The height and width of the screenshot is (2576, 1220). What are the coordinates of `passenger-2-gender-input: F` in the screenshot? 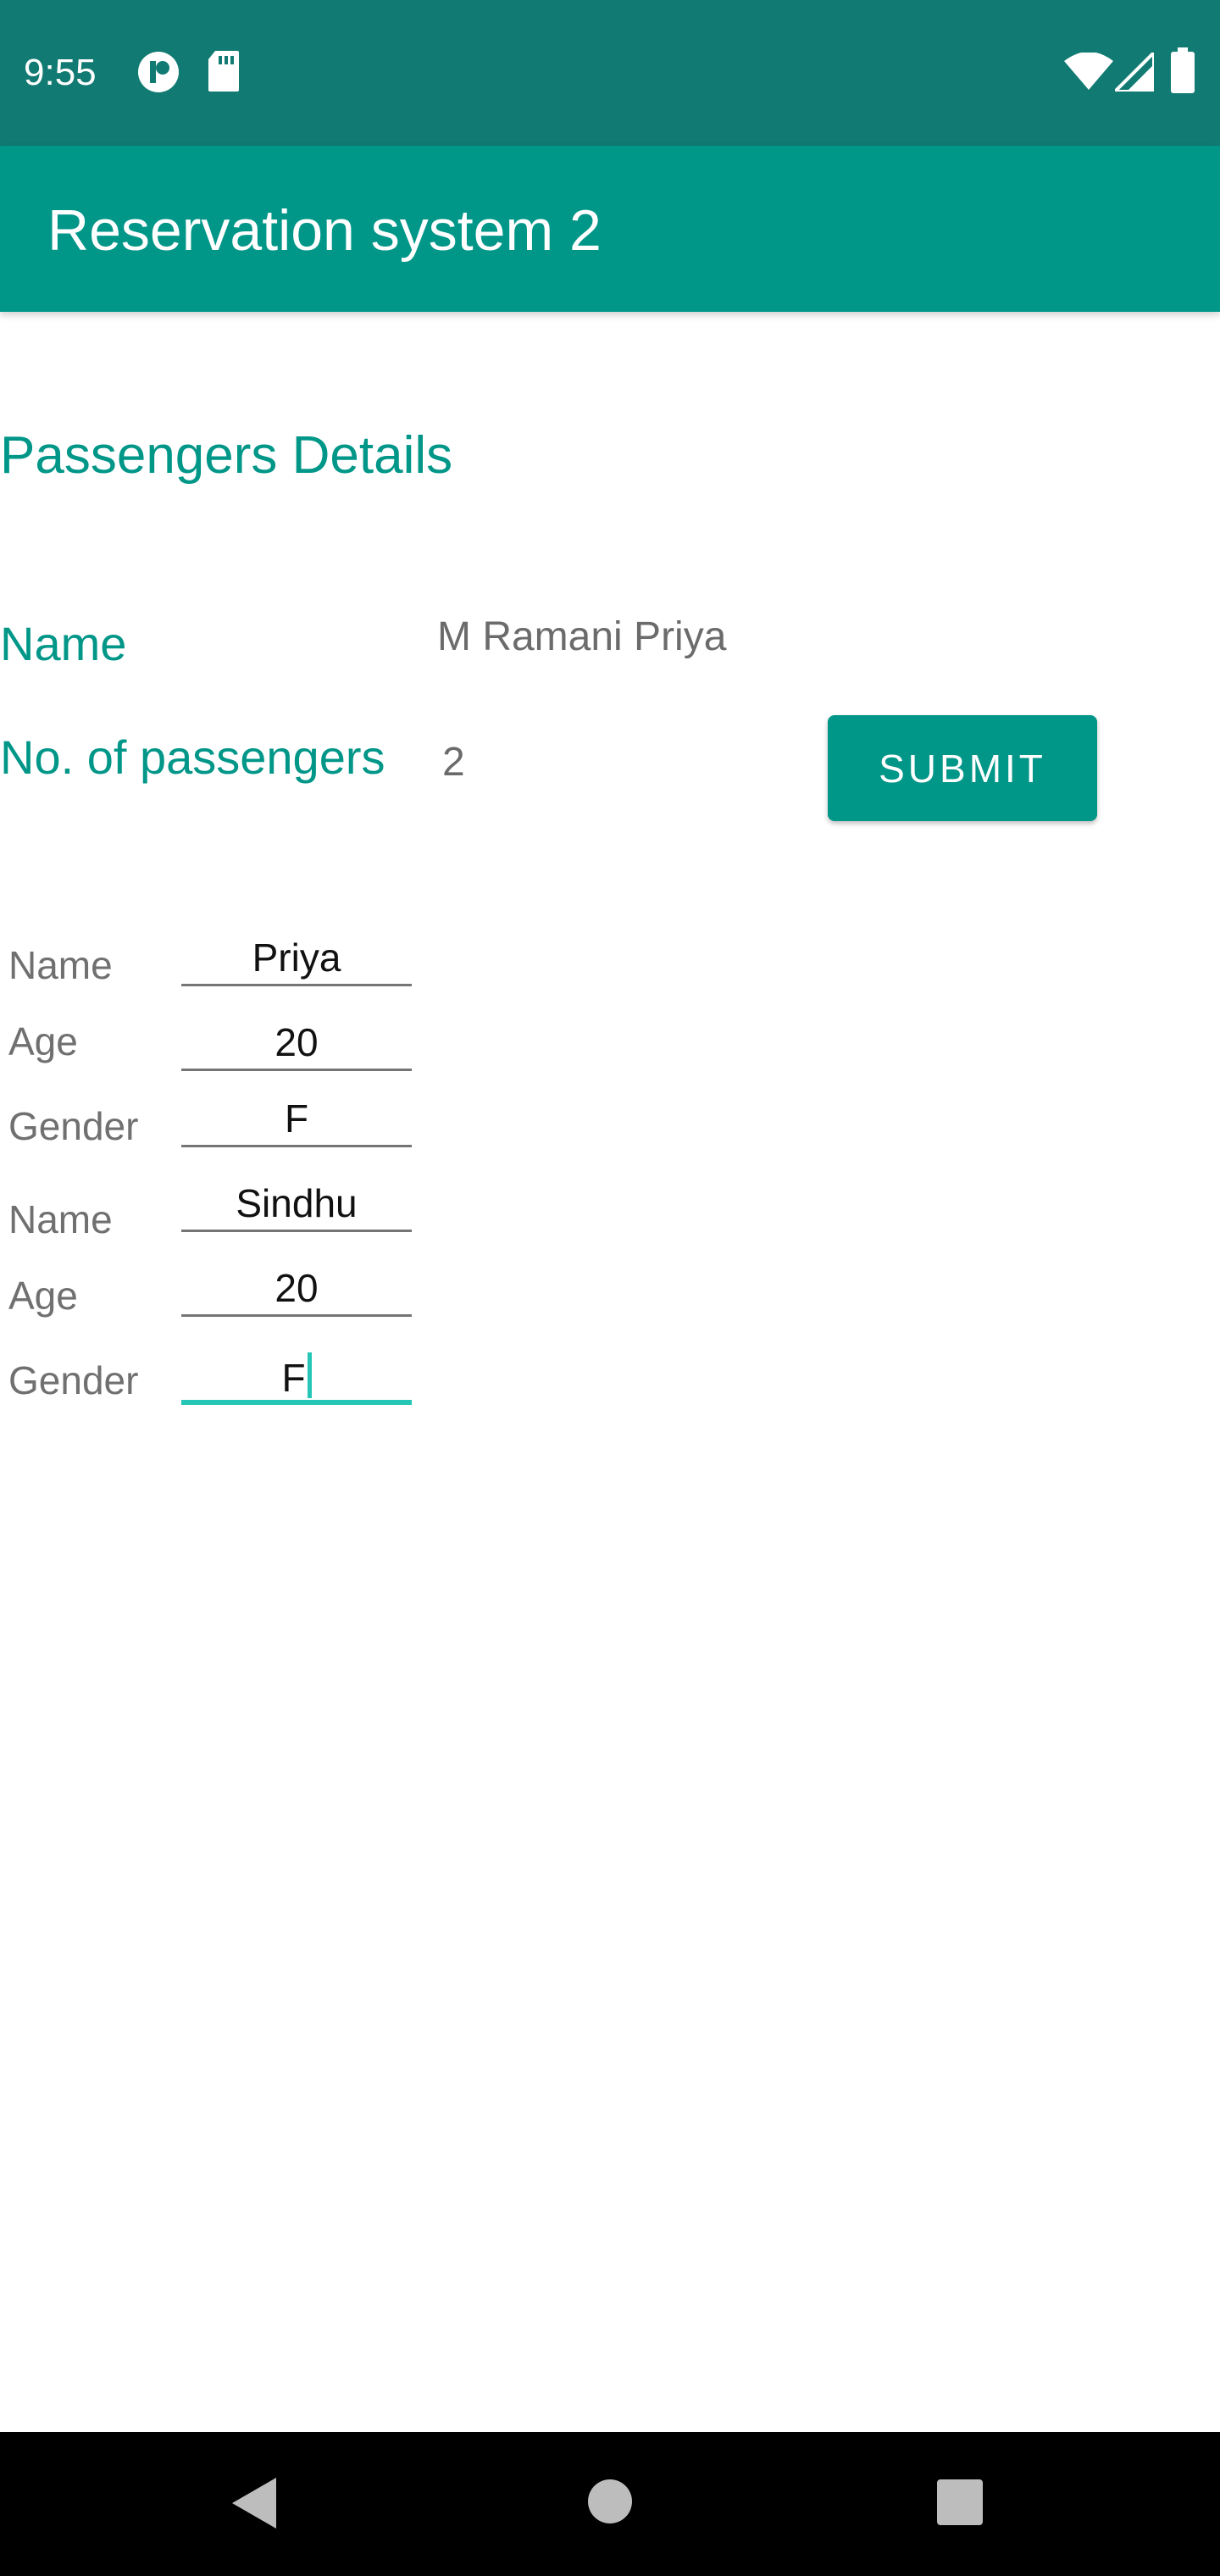 It's located at (296, 1378).